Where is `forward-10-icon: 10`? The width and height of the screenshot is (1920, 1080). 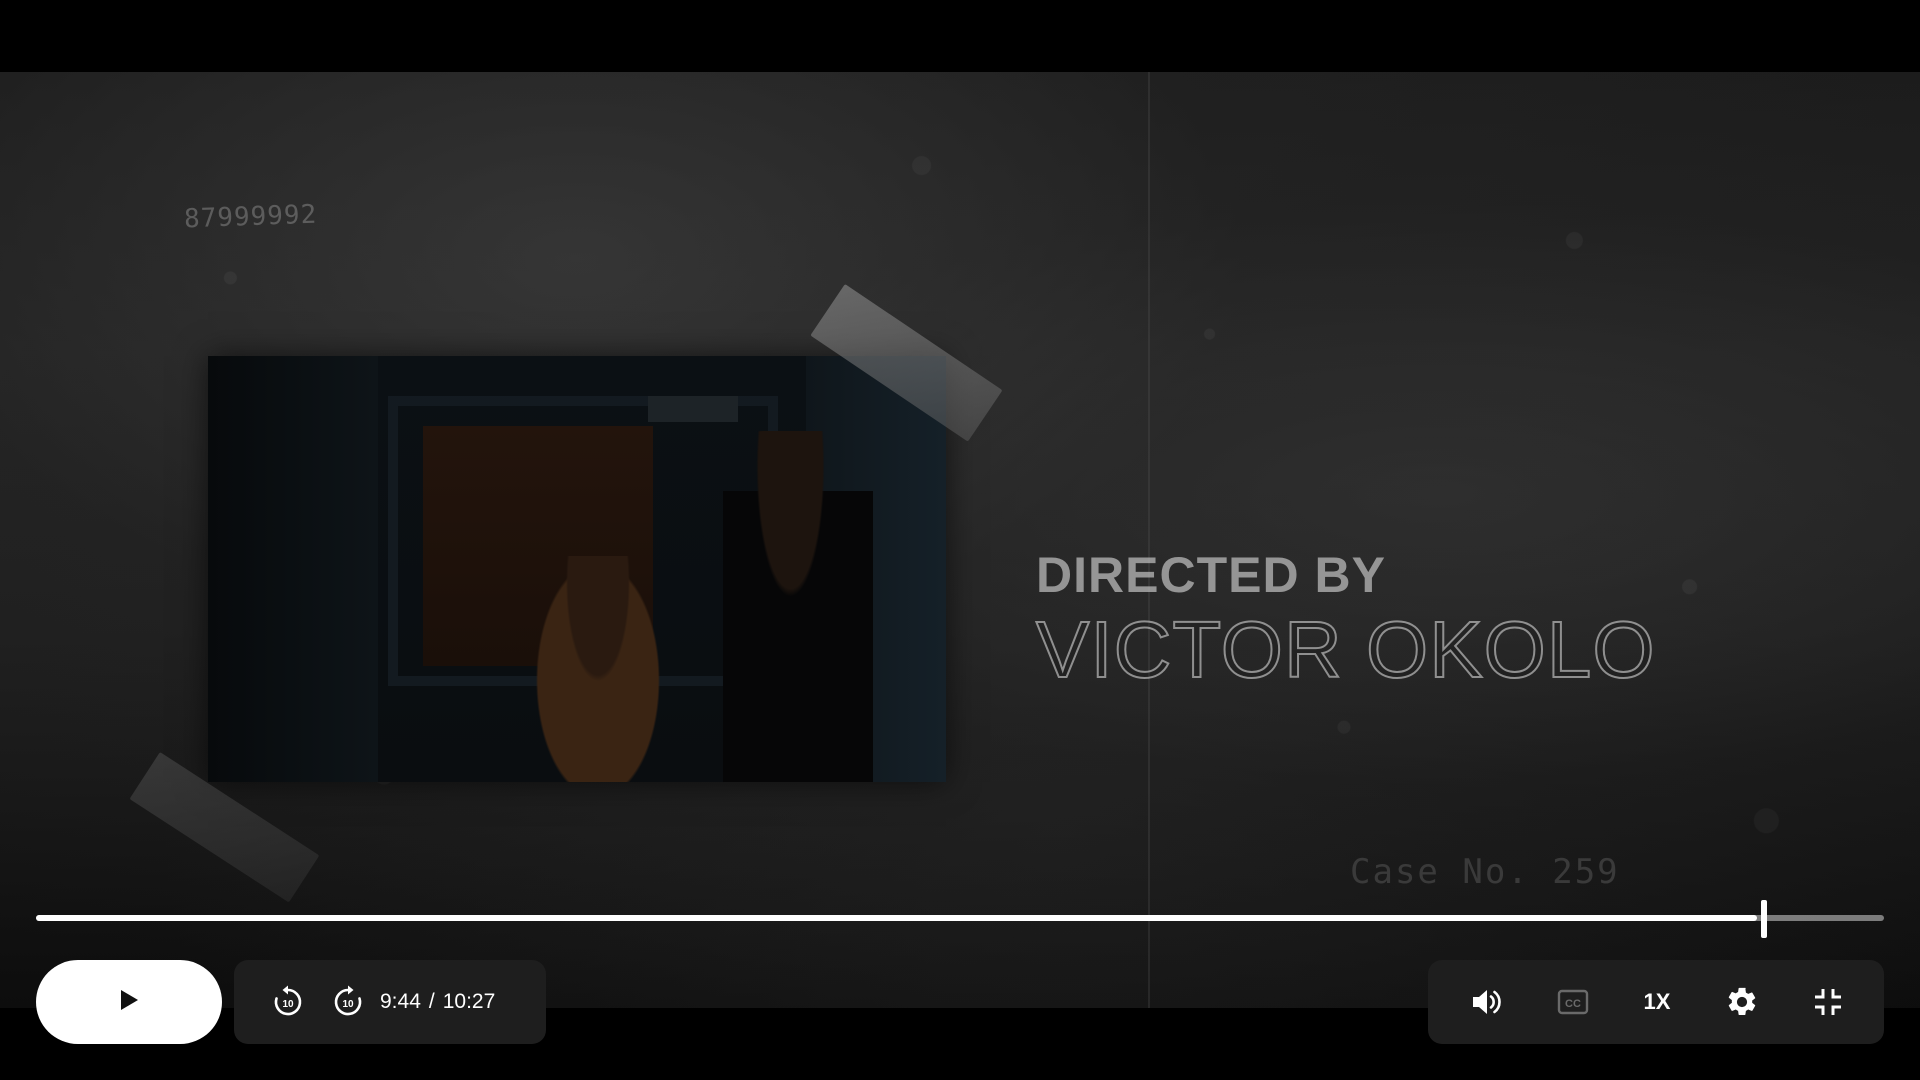
forward-10-icon: 10 is located at coordinates (348, 1002).